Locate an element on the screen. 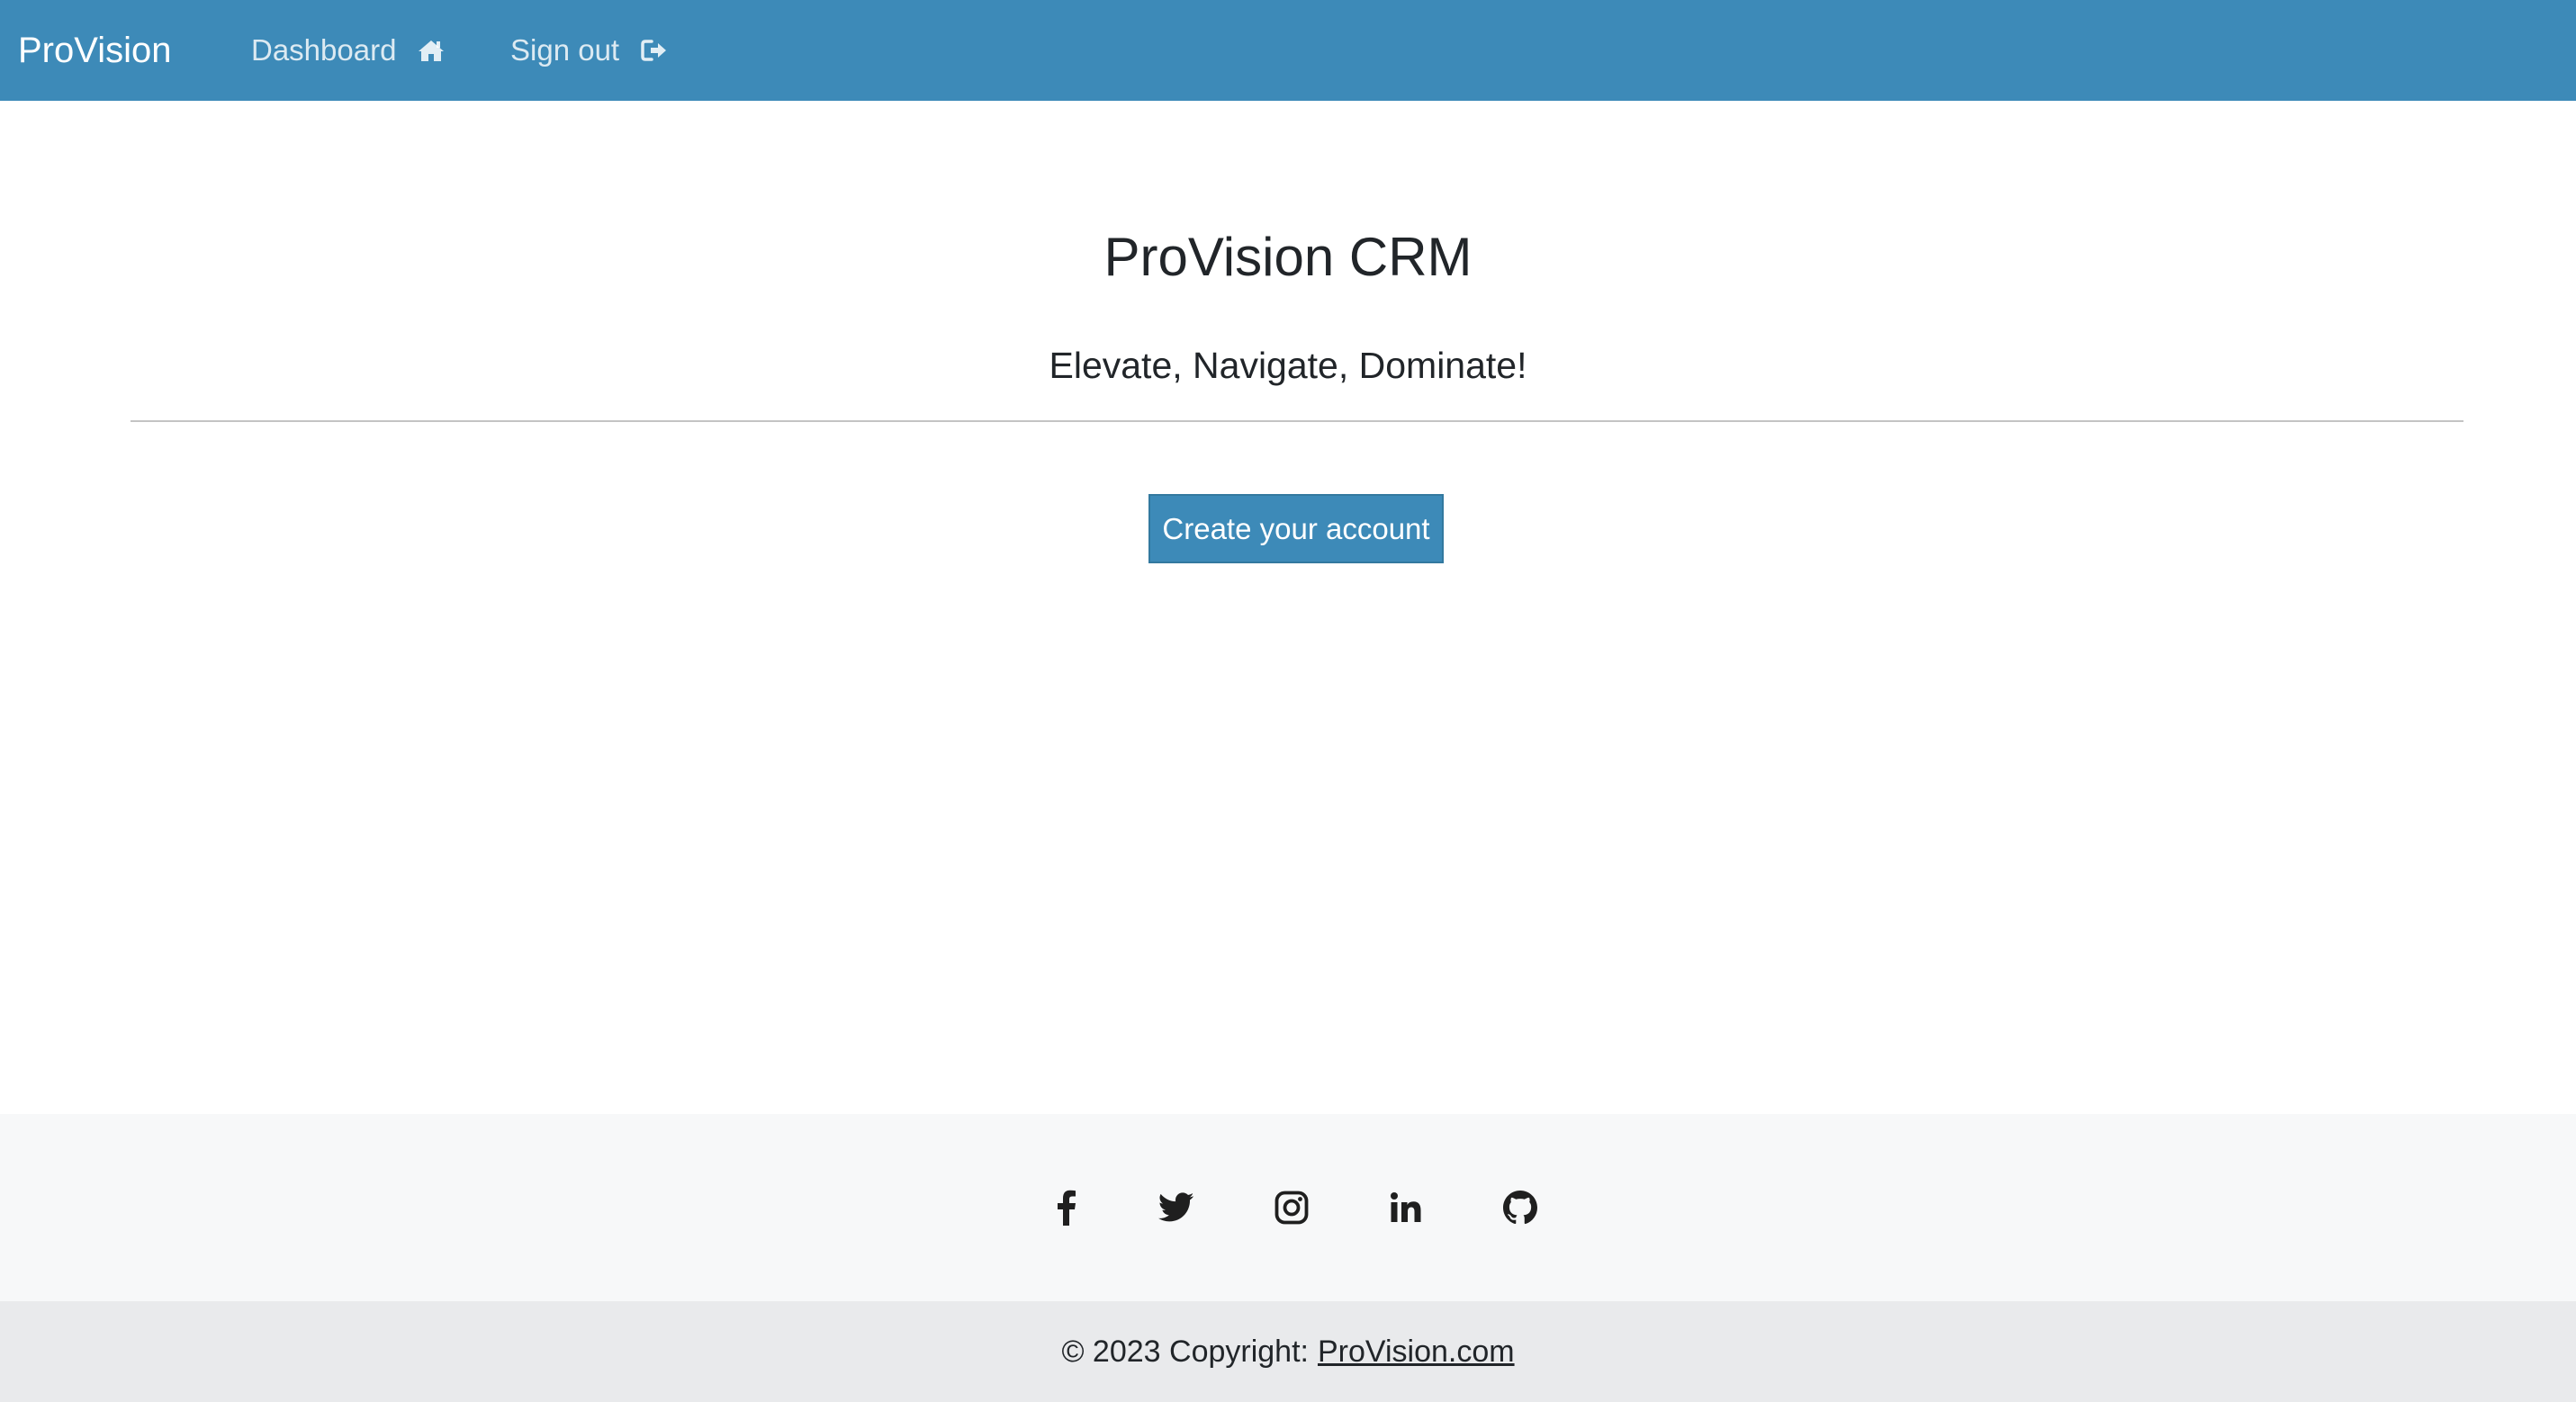  copyright-text: © 2023 Copyright: is located at coordinates (1185, 1351).